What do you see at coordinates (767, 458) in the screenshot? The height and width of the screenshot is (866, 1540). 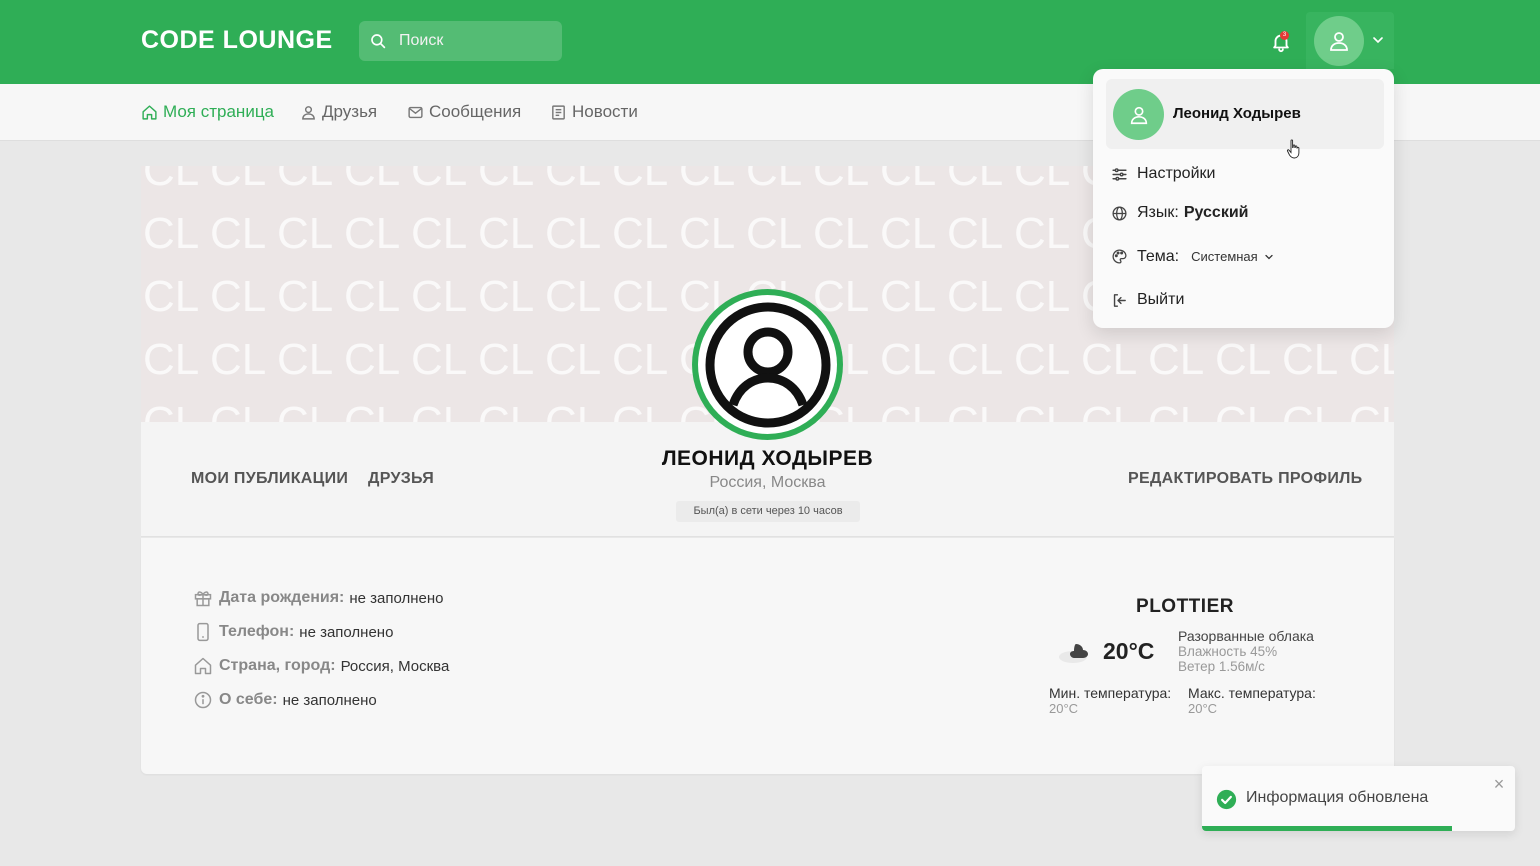 I see `profile-name: ЛЕОНИД ХОДЫРЕВ` at bounding box center [767, 458].